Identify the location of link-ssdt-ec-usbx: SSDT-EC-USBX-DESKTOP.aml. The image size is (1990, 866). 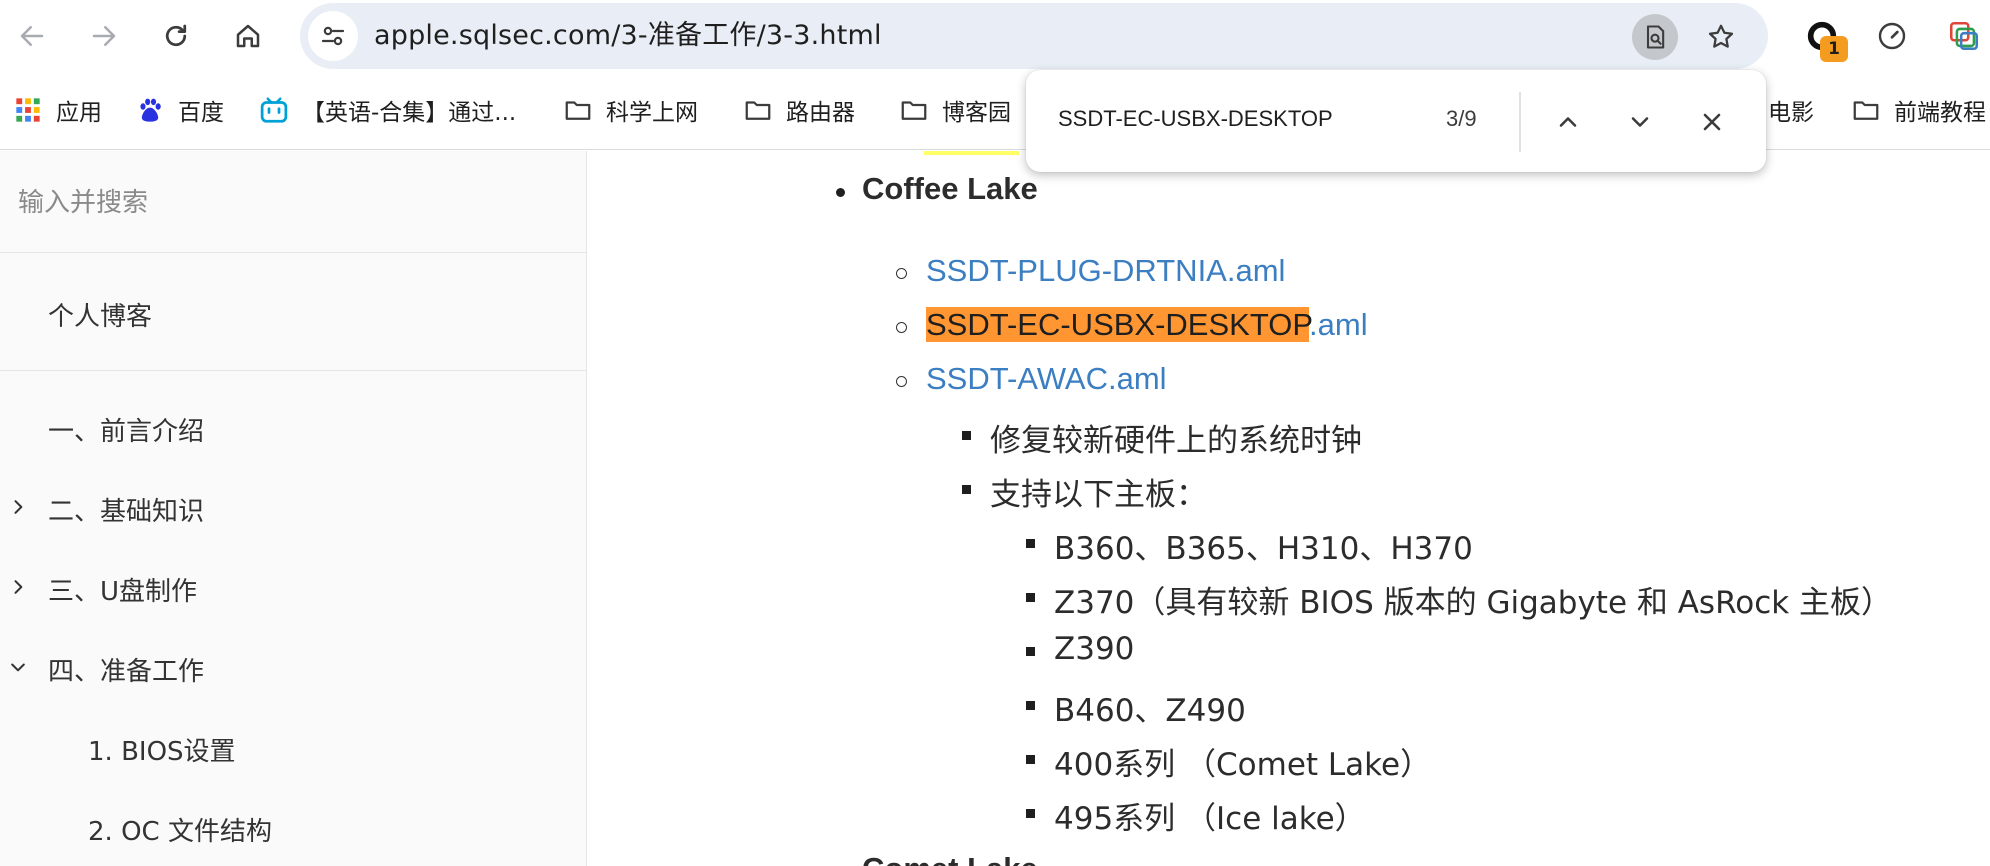
(1147, 325).